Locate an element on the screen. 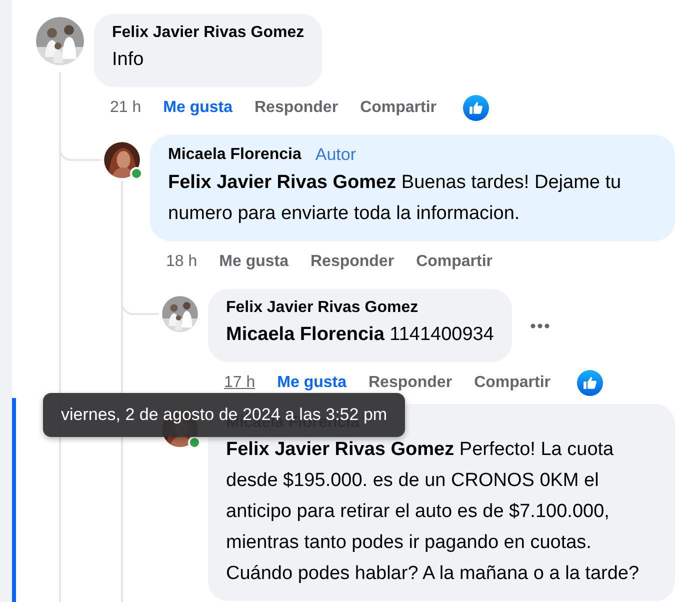 This screenshot has width=675, height=602. timestamp-link: 17 h is located at coordinates (240, 383).